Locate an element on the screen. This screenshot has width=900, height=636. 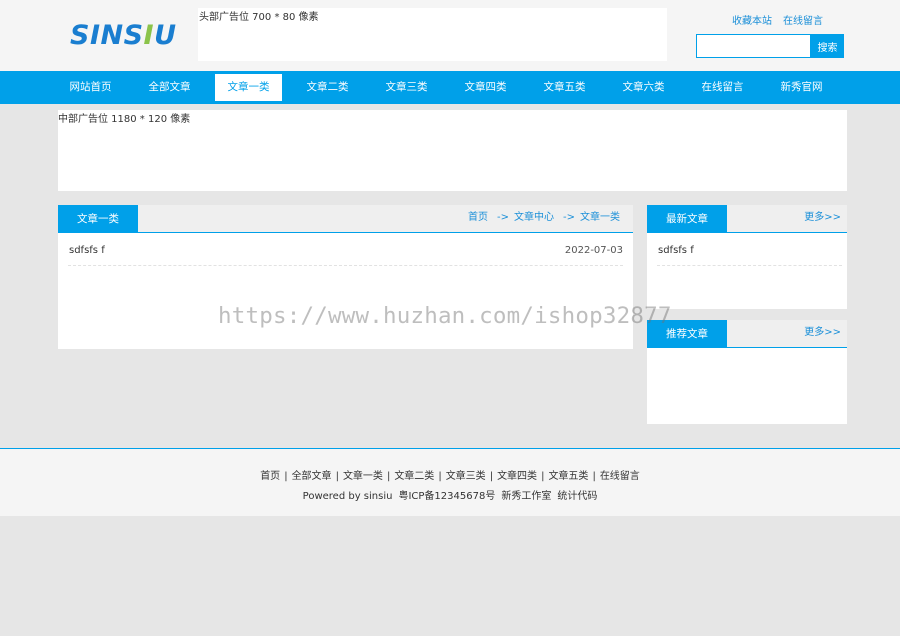
recommended-articles-panel: 推荐文章 更多>> is located at coordinates (747, 372).